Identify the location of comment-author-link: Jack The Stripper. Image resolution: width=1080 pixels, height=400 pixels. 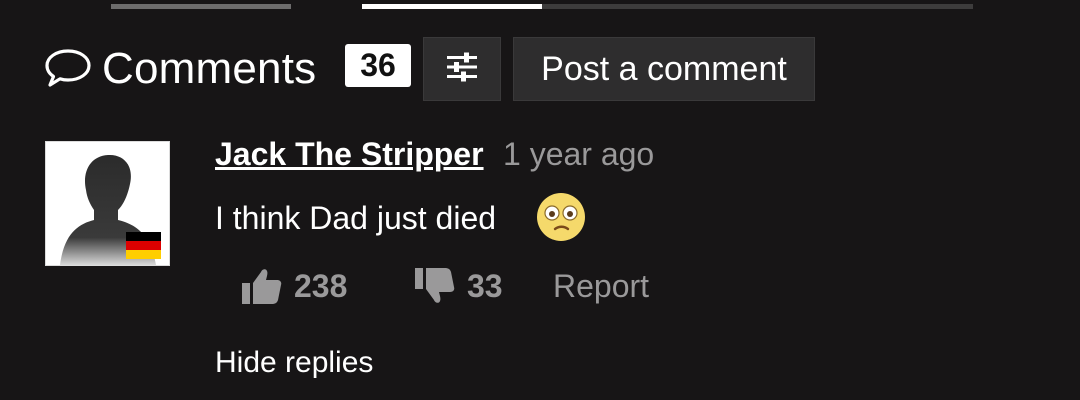
(349, 154).